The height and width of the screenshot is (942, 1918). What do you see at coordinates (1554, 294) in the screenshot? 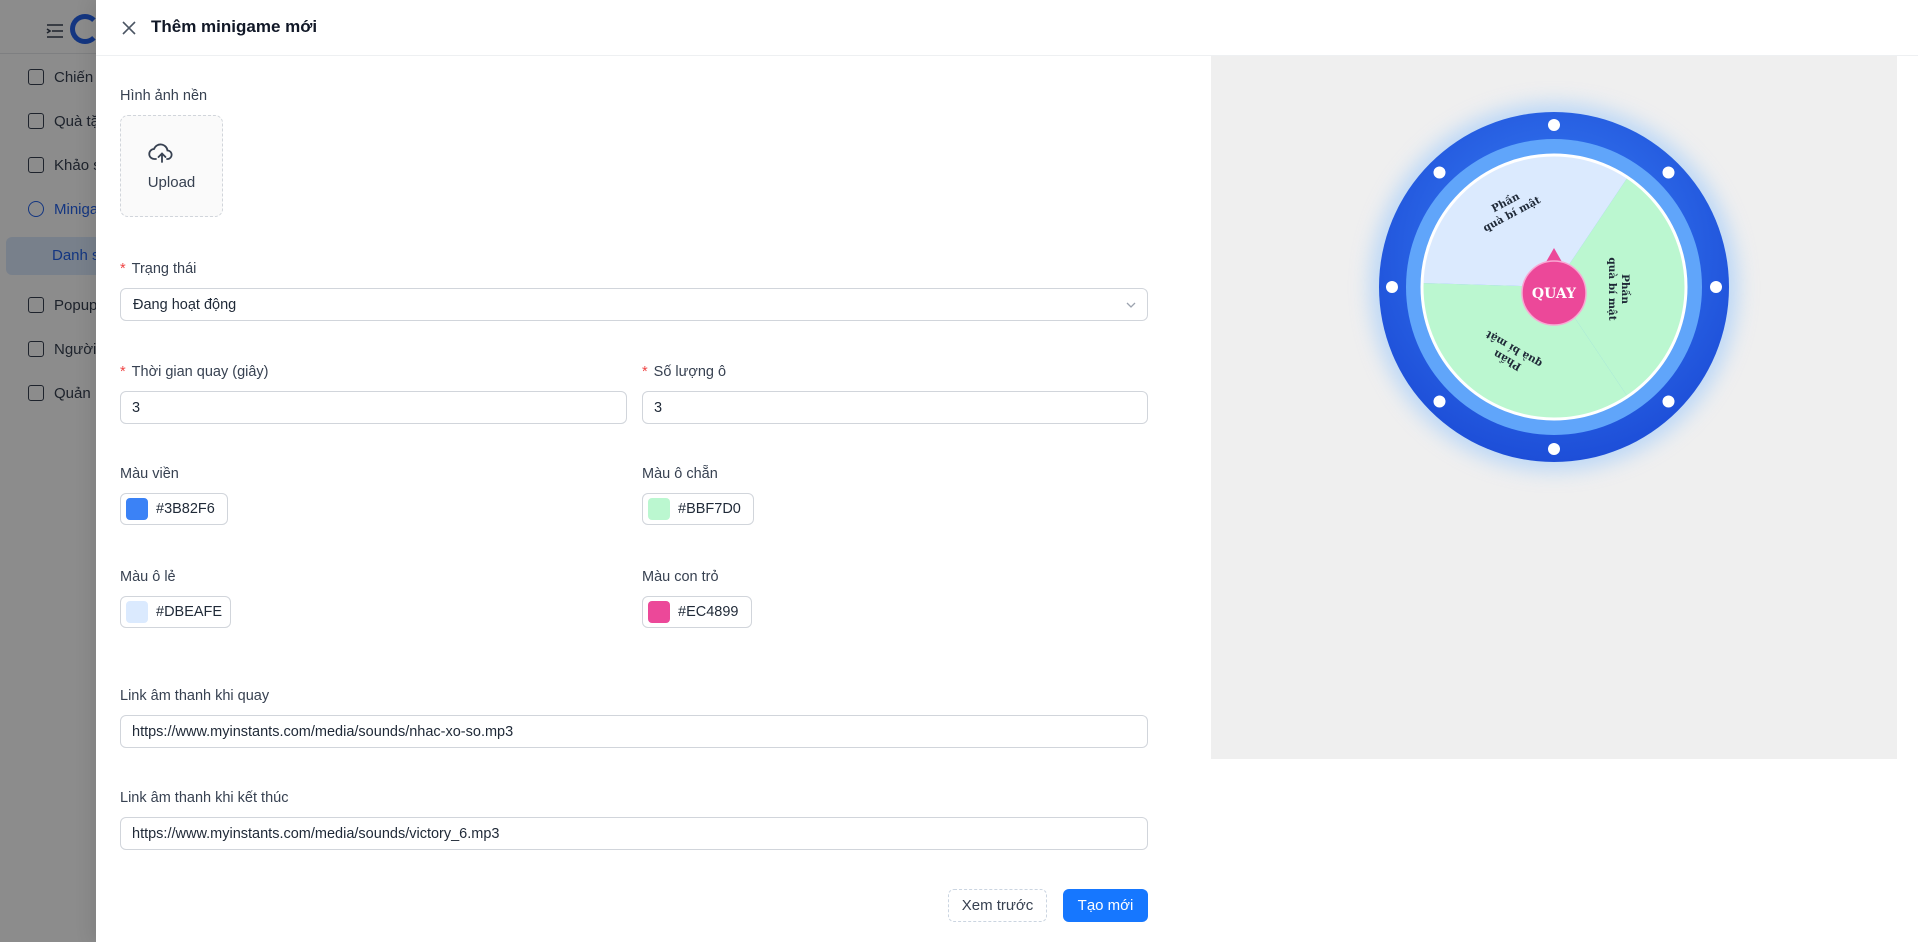
I see `spin-button-label: QUAY` at bounding box center [1554, 294].